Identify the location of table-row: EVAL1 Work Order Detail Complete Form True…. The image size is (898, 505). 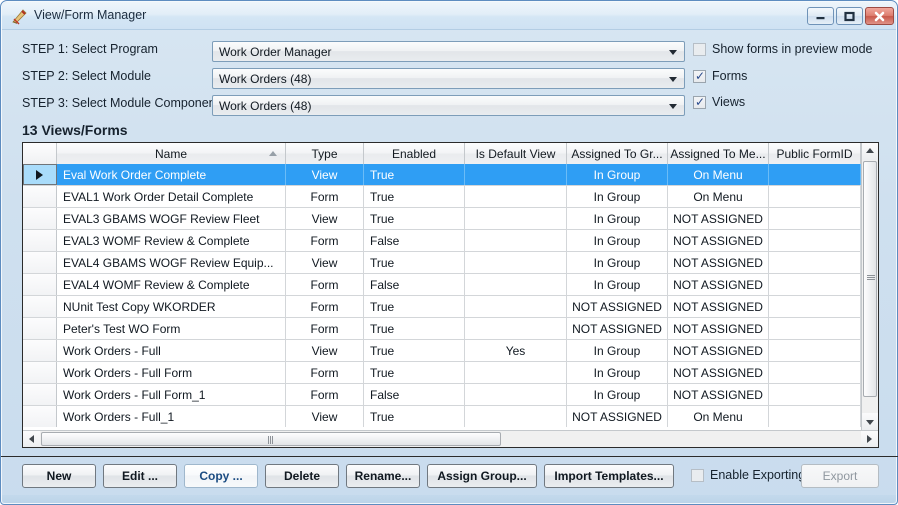
(450, 197).